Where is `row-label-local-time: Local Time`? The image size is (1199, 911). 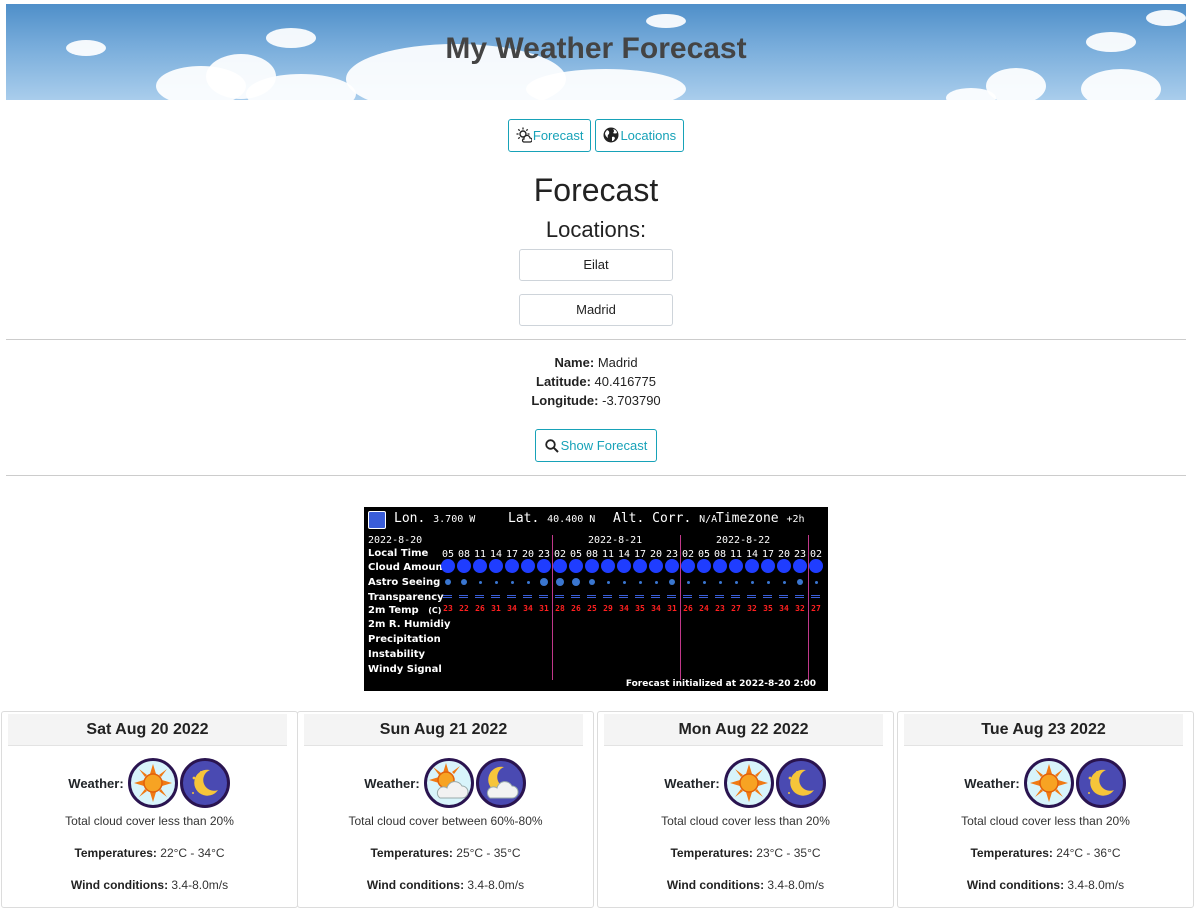
row-label-local-time: Local Time is located at coordinates (398, 553).